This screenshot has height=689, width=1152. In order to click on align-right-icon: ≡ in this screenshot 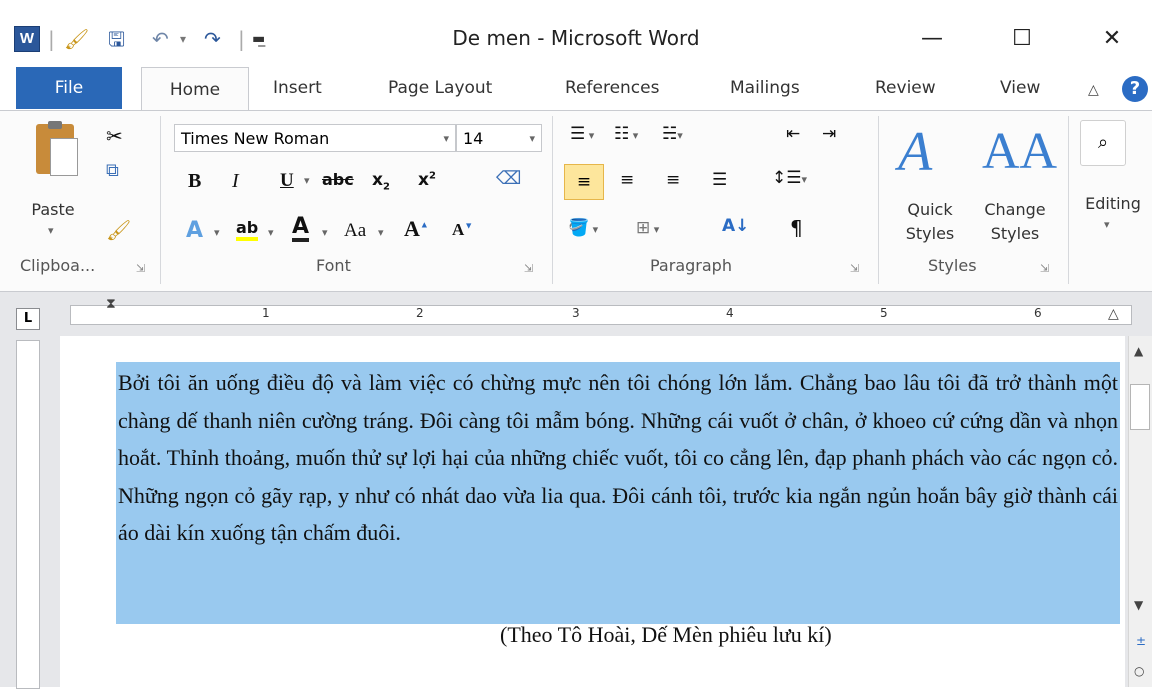, I will do `click(673, 180)`.